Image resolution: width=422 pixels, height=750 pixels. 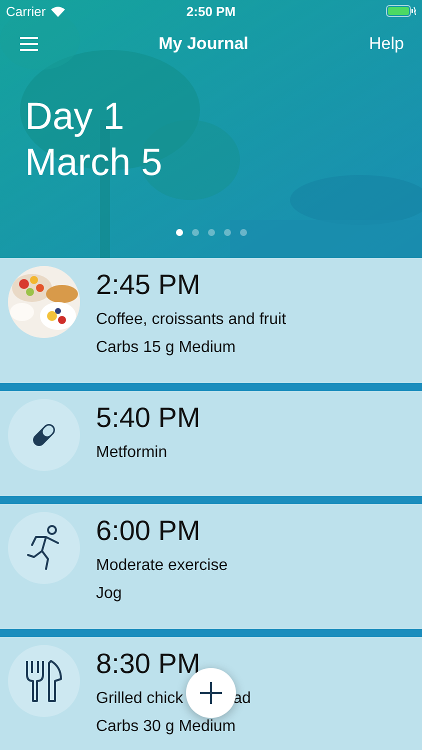 I want to click on wifi-icon, so click(x=57, y=11).